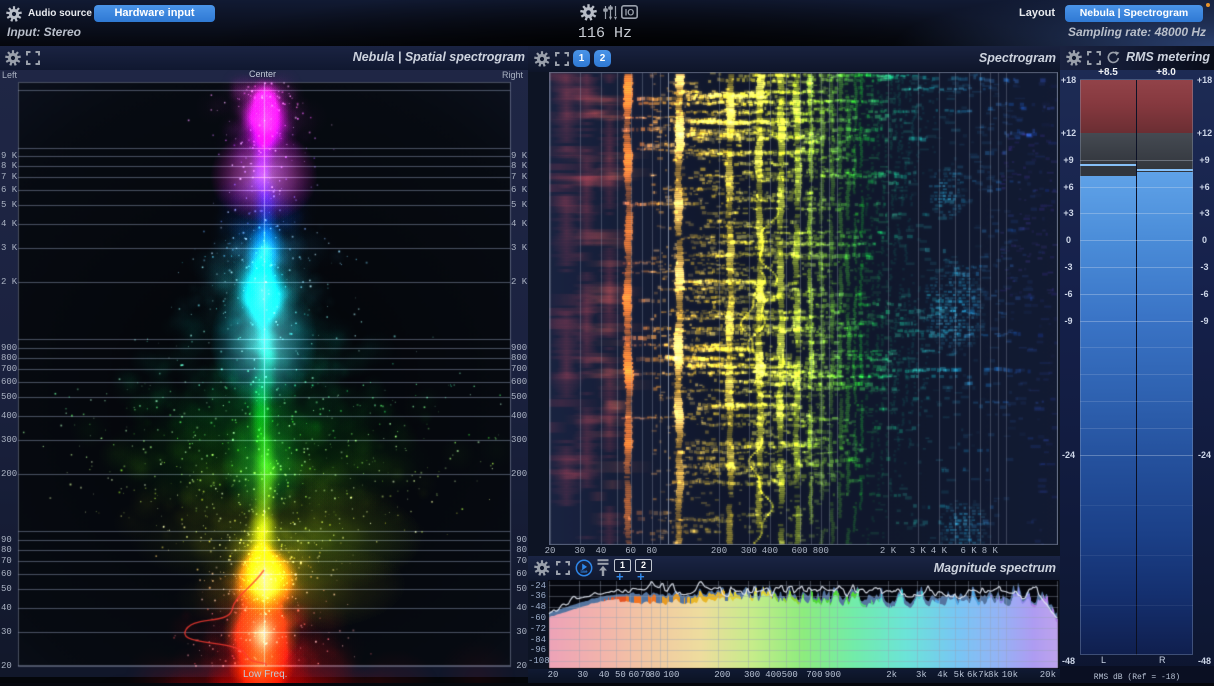 The image size is (1214, 686). I want to click on svg-text: live, so click(585, 571).